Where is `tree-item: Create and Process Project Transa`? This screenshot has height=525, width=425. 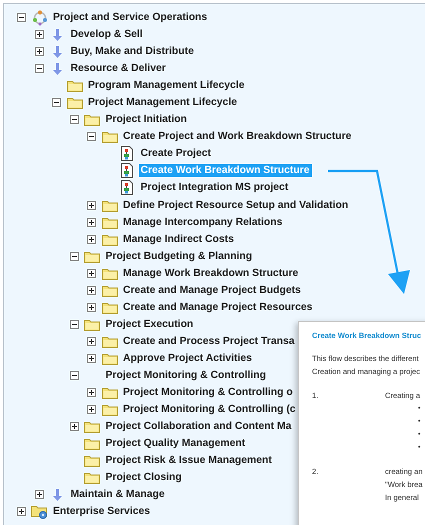
tree-item: Create and Process Project Transa is located at coordinates (209, 341).